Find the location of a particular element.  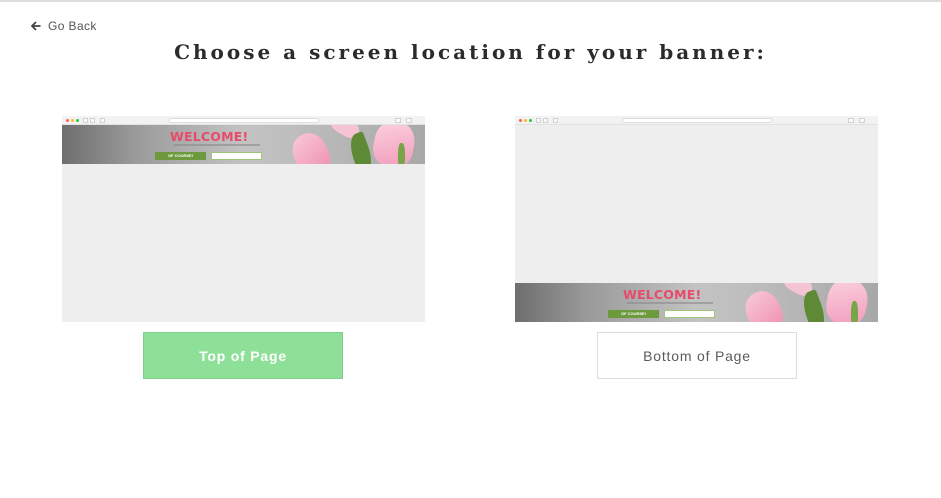

top-divider is located at coordinates (470, 1).